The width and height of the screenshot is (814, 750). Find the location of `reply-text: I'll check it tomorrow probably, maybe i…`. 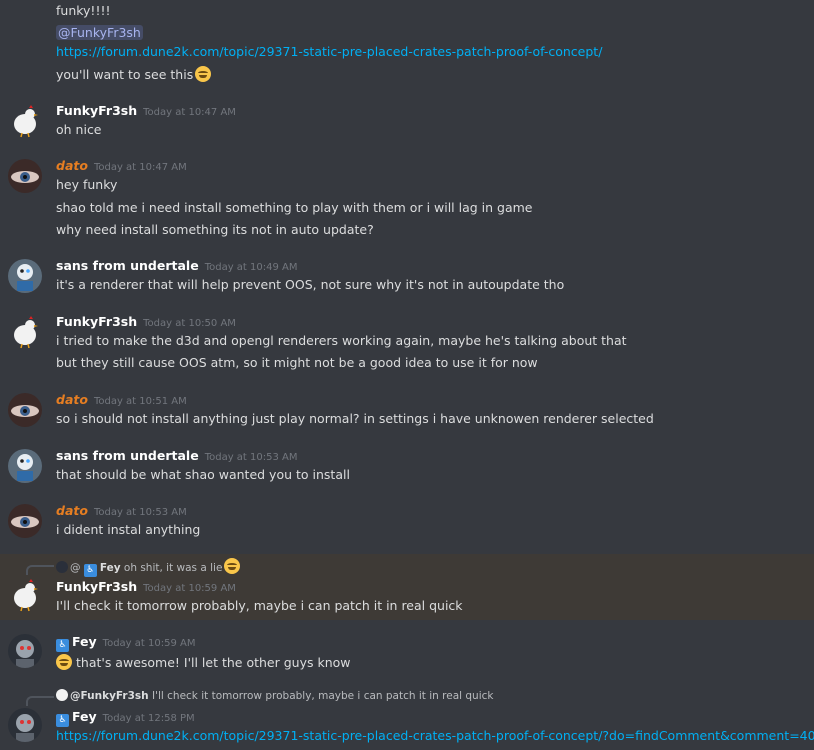

reply-text: I'll check it tomorrow probably, maybe i… is located at coordinates (322, 696).